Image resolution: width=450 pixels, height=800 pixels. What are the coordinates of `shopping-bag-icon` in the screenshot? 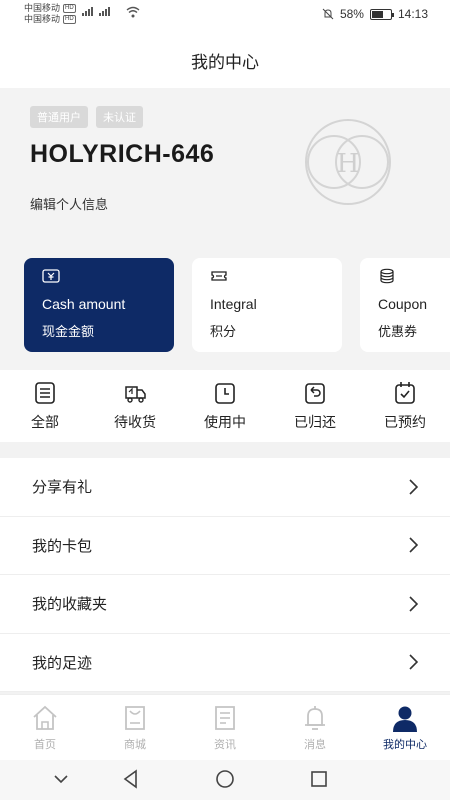 It's located at (135, 718).